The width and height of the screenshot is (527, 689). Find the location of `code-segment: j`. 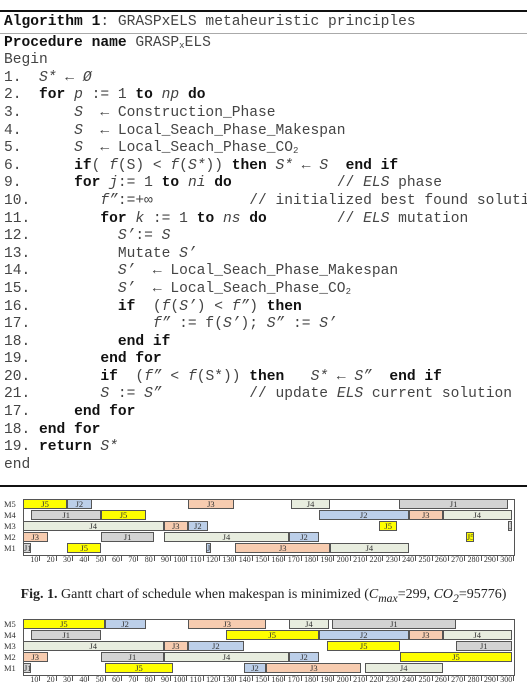

code-segment: j is located at coordinates (113, 183).